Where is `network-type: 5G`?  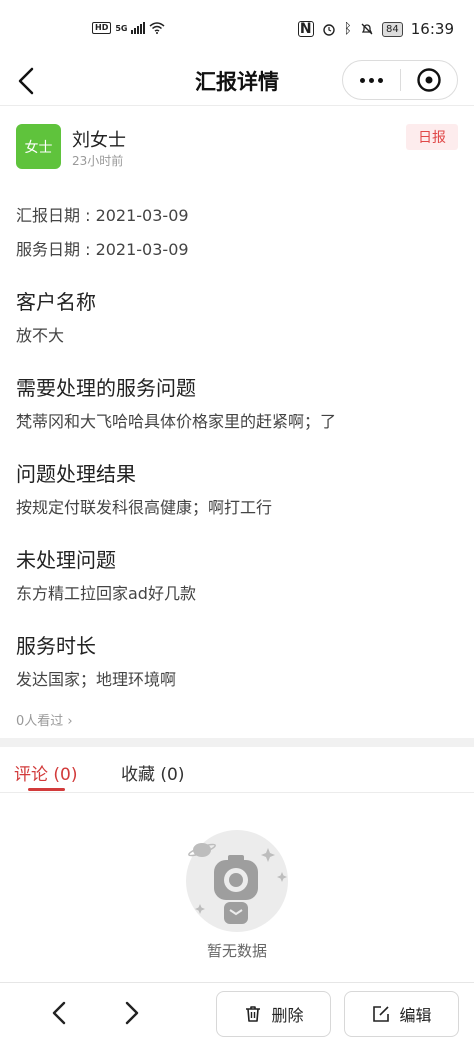 network-type: 5G is located at coordinates (121, 28).